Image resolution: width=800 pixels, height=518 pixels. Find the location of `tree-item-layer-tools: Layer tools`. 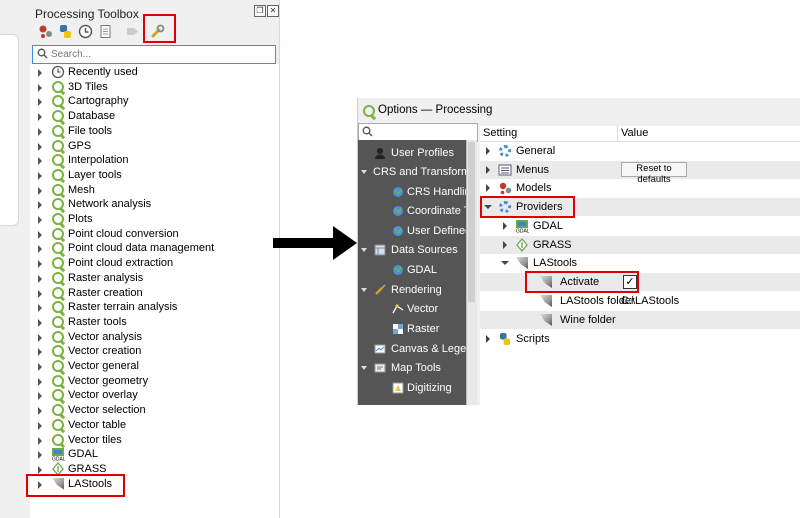

tree-item-layer-tools: Layer tools is located at coordinates (154, 175).